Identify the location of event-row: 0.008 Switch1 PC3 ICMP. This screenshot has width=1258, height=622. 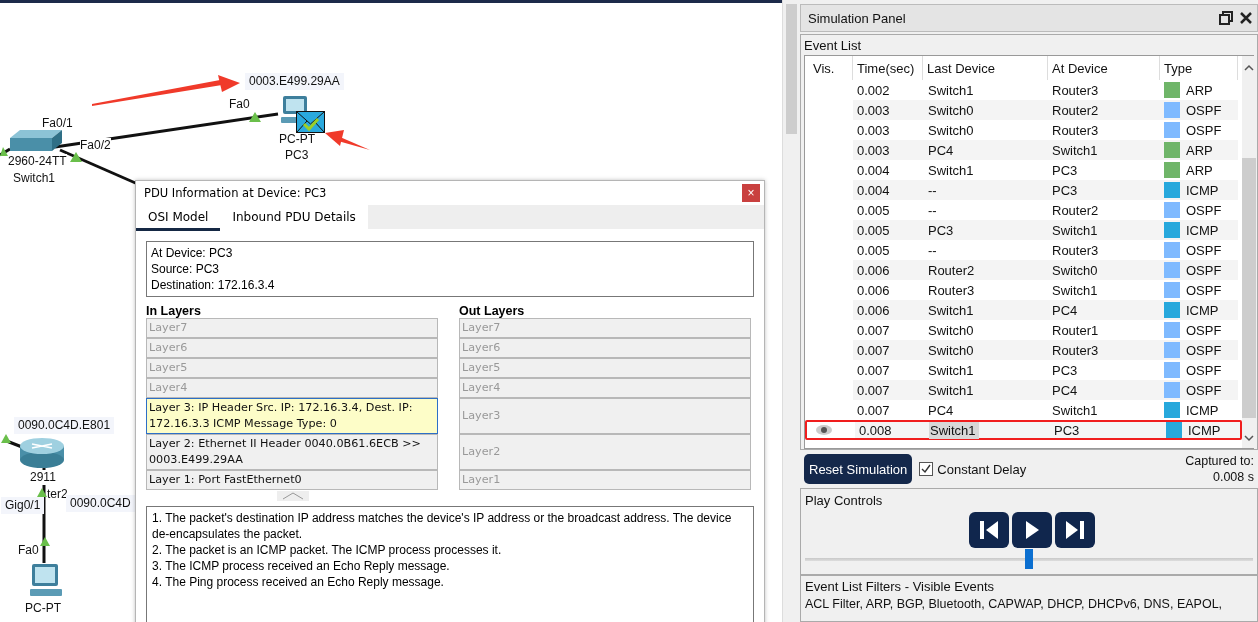
(1023, 430).